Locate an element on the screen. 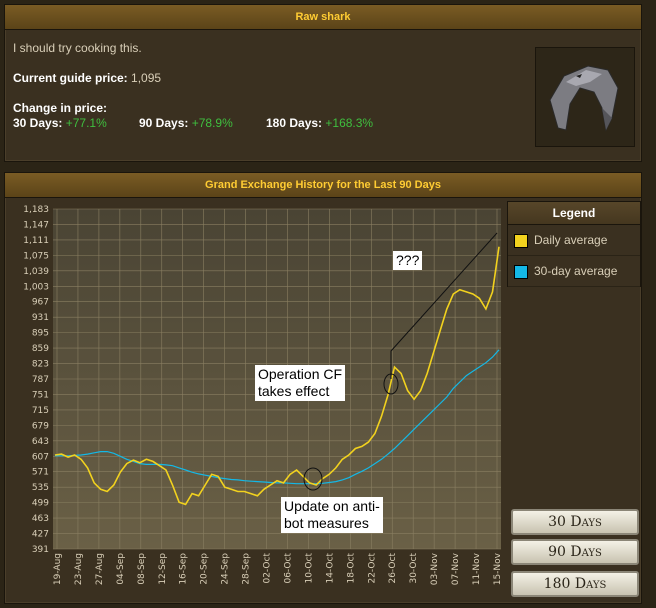 This screenshot has width=656, height=608. legend-label-30day: 30-day average is located at coordinates (576, 271).